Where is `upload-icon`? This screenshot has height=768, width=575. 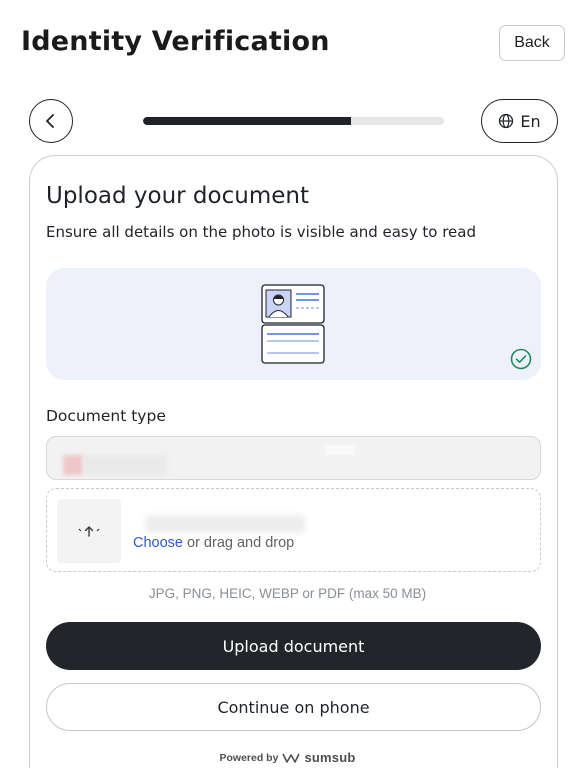 upload-icon is located at coordinates (89, 531).